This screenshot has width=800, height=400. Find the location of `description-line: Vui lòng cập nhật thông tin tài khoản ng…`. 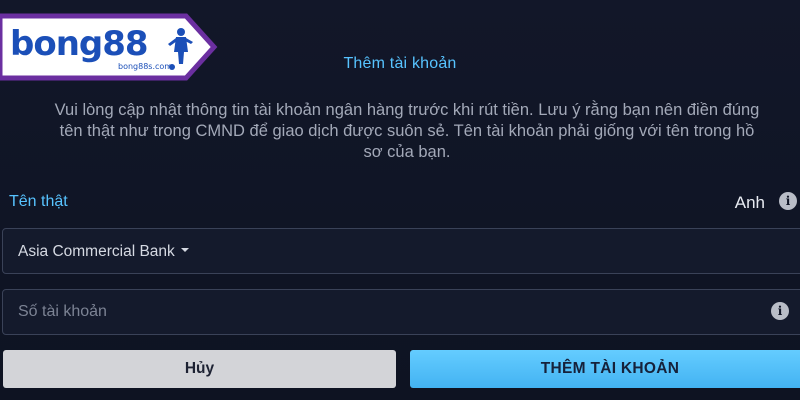

description-line: Vui lòng cập nhật thông tin tài khoản ng… is located at coordinates (407, 110).